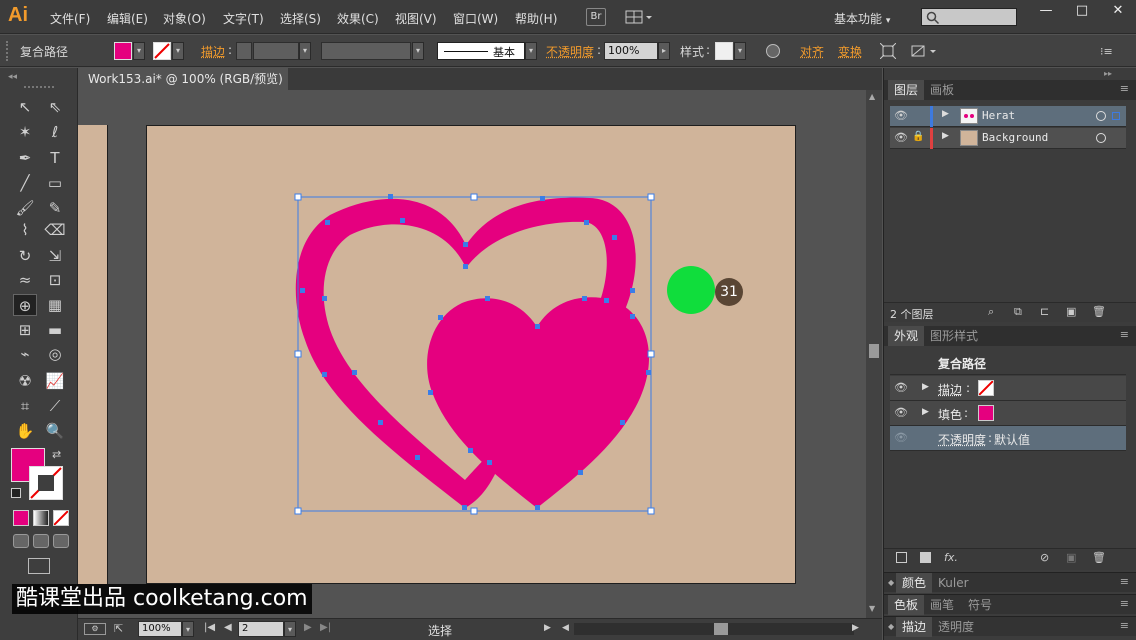  I want to click on clear-appearance-icon: ⊘, so click(1044, 557).